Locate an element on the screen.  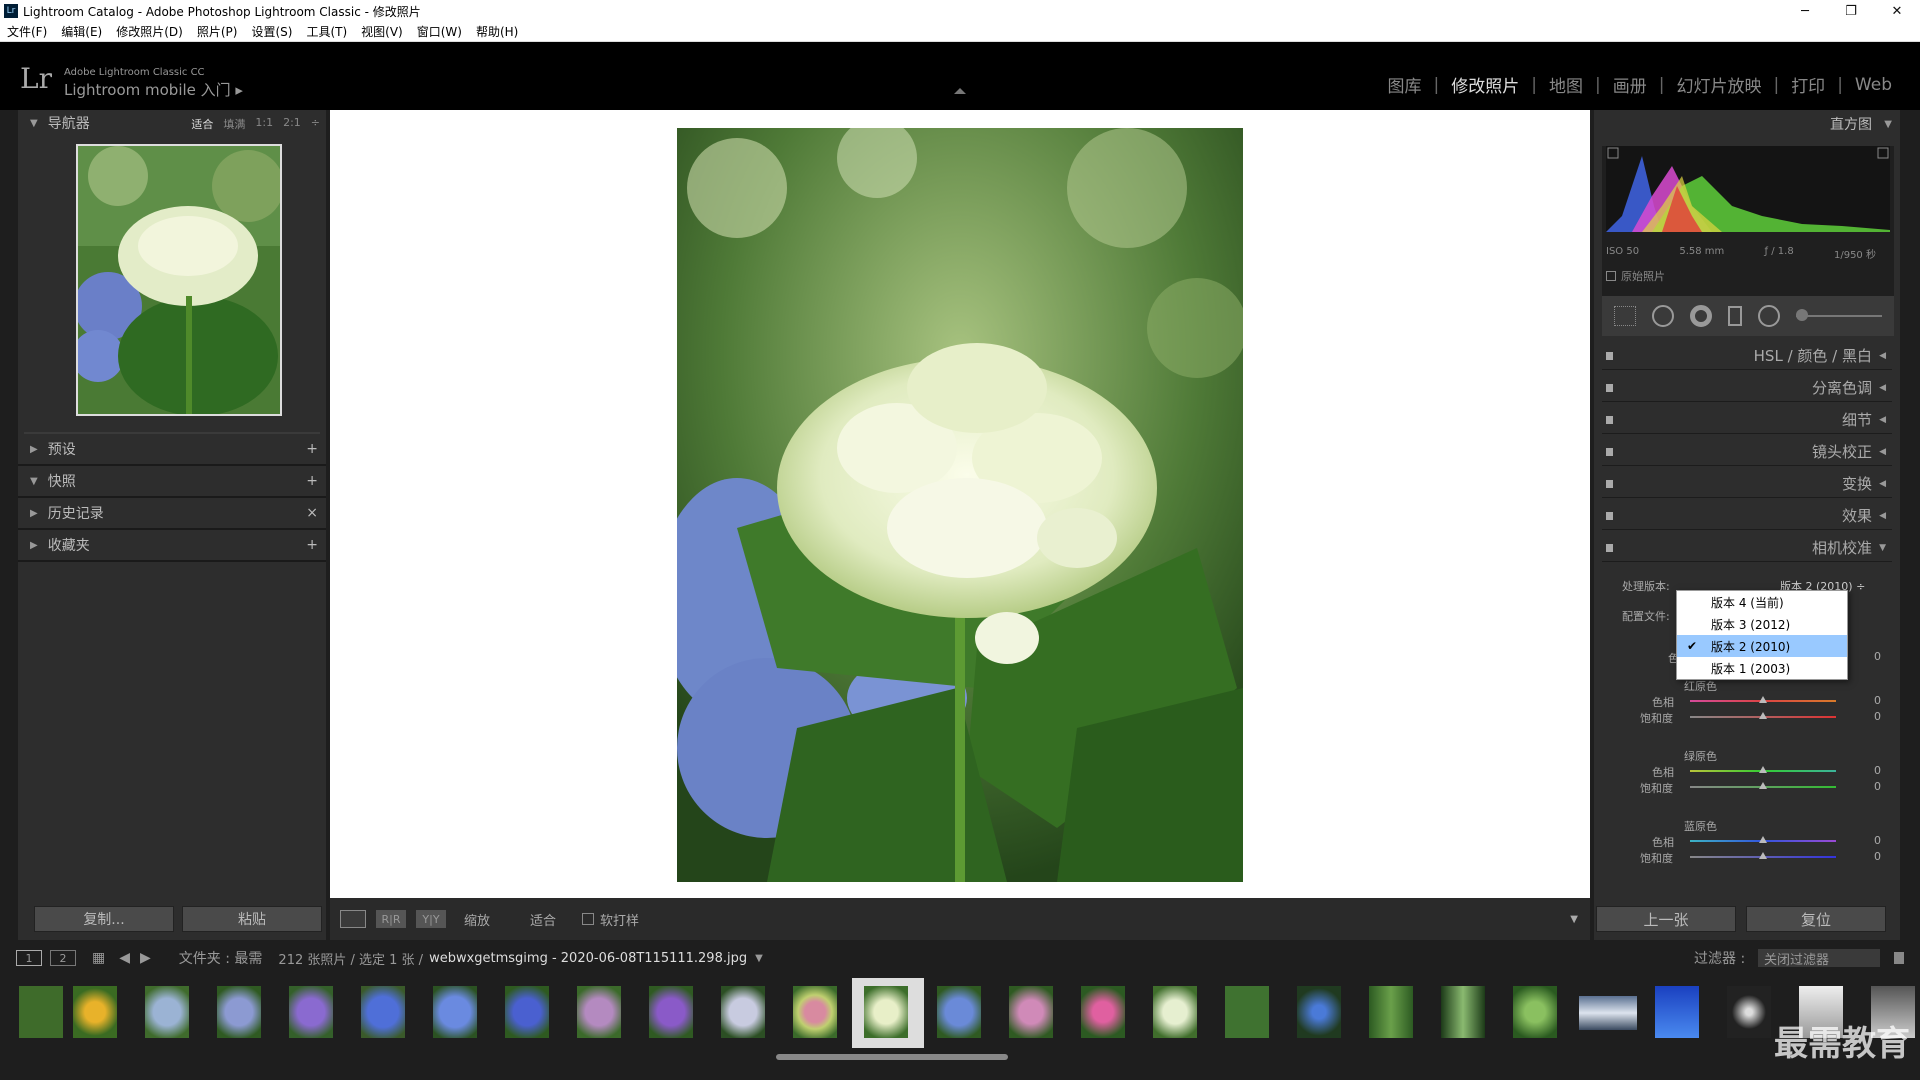
zoom-fill: 填满 is located at coordinates (234, 124).